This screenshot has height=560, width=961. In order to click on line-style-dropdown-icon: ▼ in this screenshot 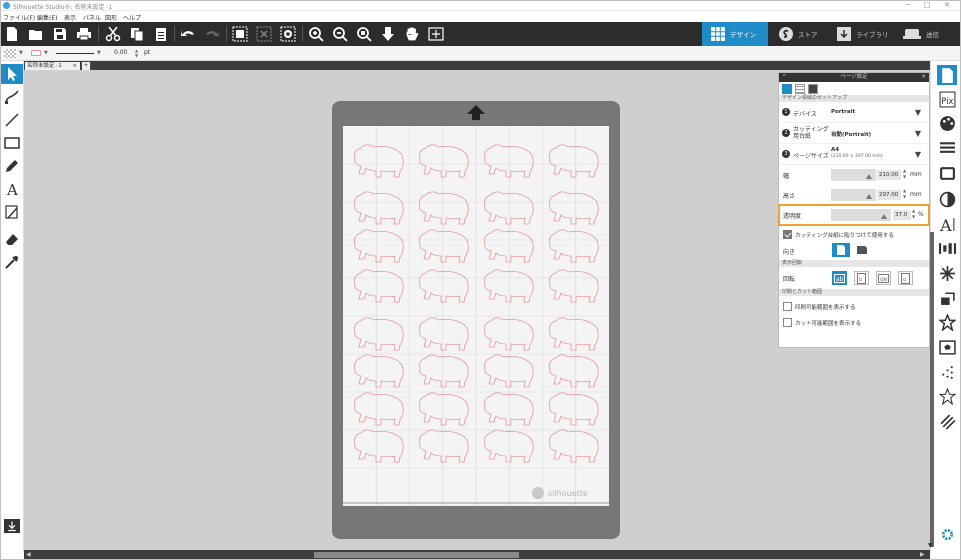, I will do `click(99, 53)`.